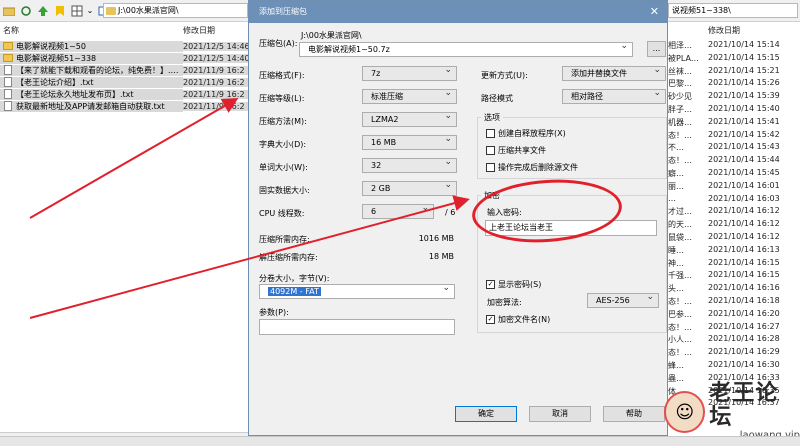  I want to click on right-file-row: 才过… 2021/10/14 16:12, so click(734, 212).